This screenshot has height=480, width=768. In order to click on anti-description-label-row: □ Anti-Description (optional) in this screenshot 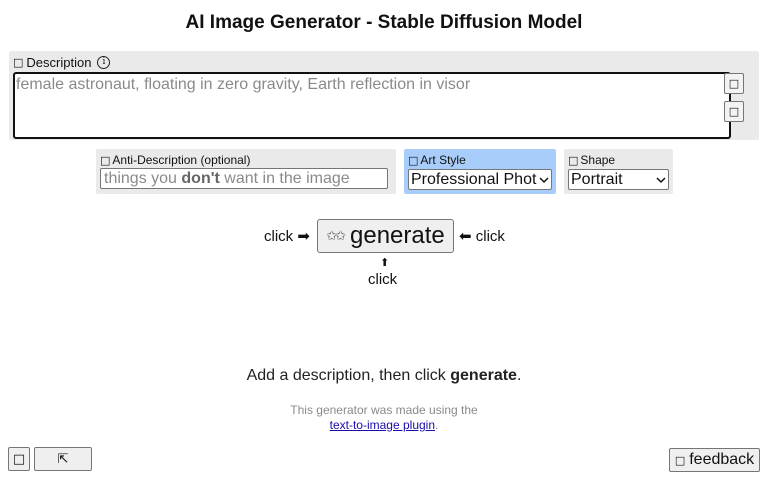, I will do `click(175, 160)`.